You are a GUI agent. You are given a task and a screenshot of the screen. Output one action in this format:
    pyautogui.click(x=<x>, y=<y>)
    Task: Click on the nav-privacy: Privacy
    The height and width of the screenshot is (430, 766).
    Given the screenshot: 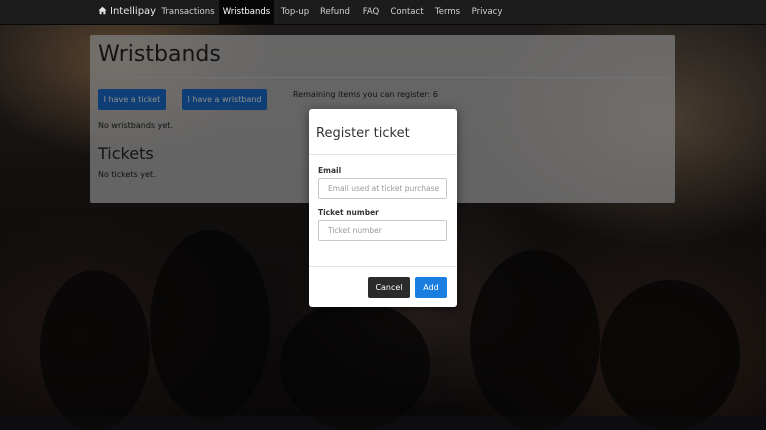 What is the action you would take?
    pyautogui.click(x=487, y=12)
    